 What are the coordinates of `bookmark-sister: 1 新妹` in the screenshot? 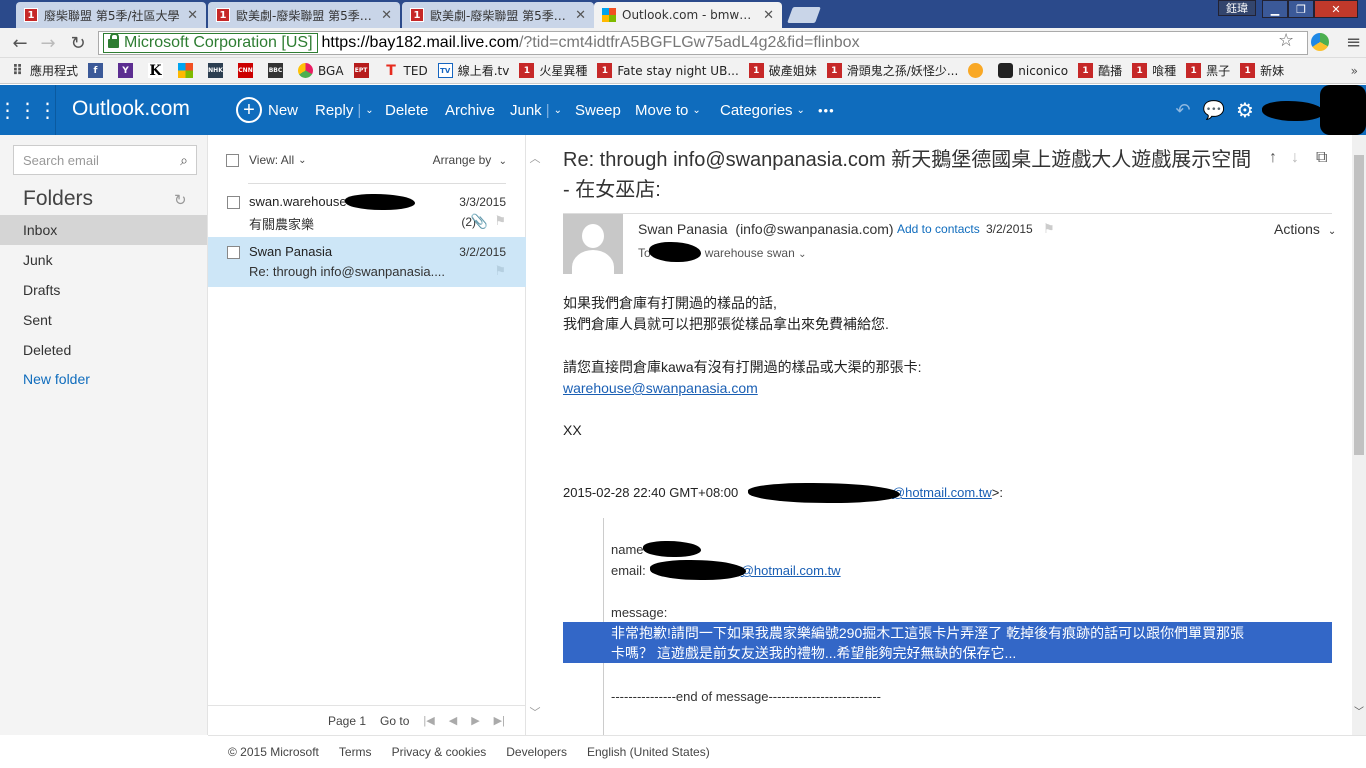 It's located at (1262, 70).